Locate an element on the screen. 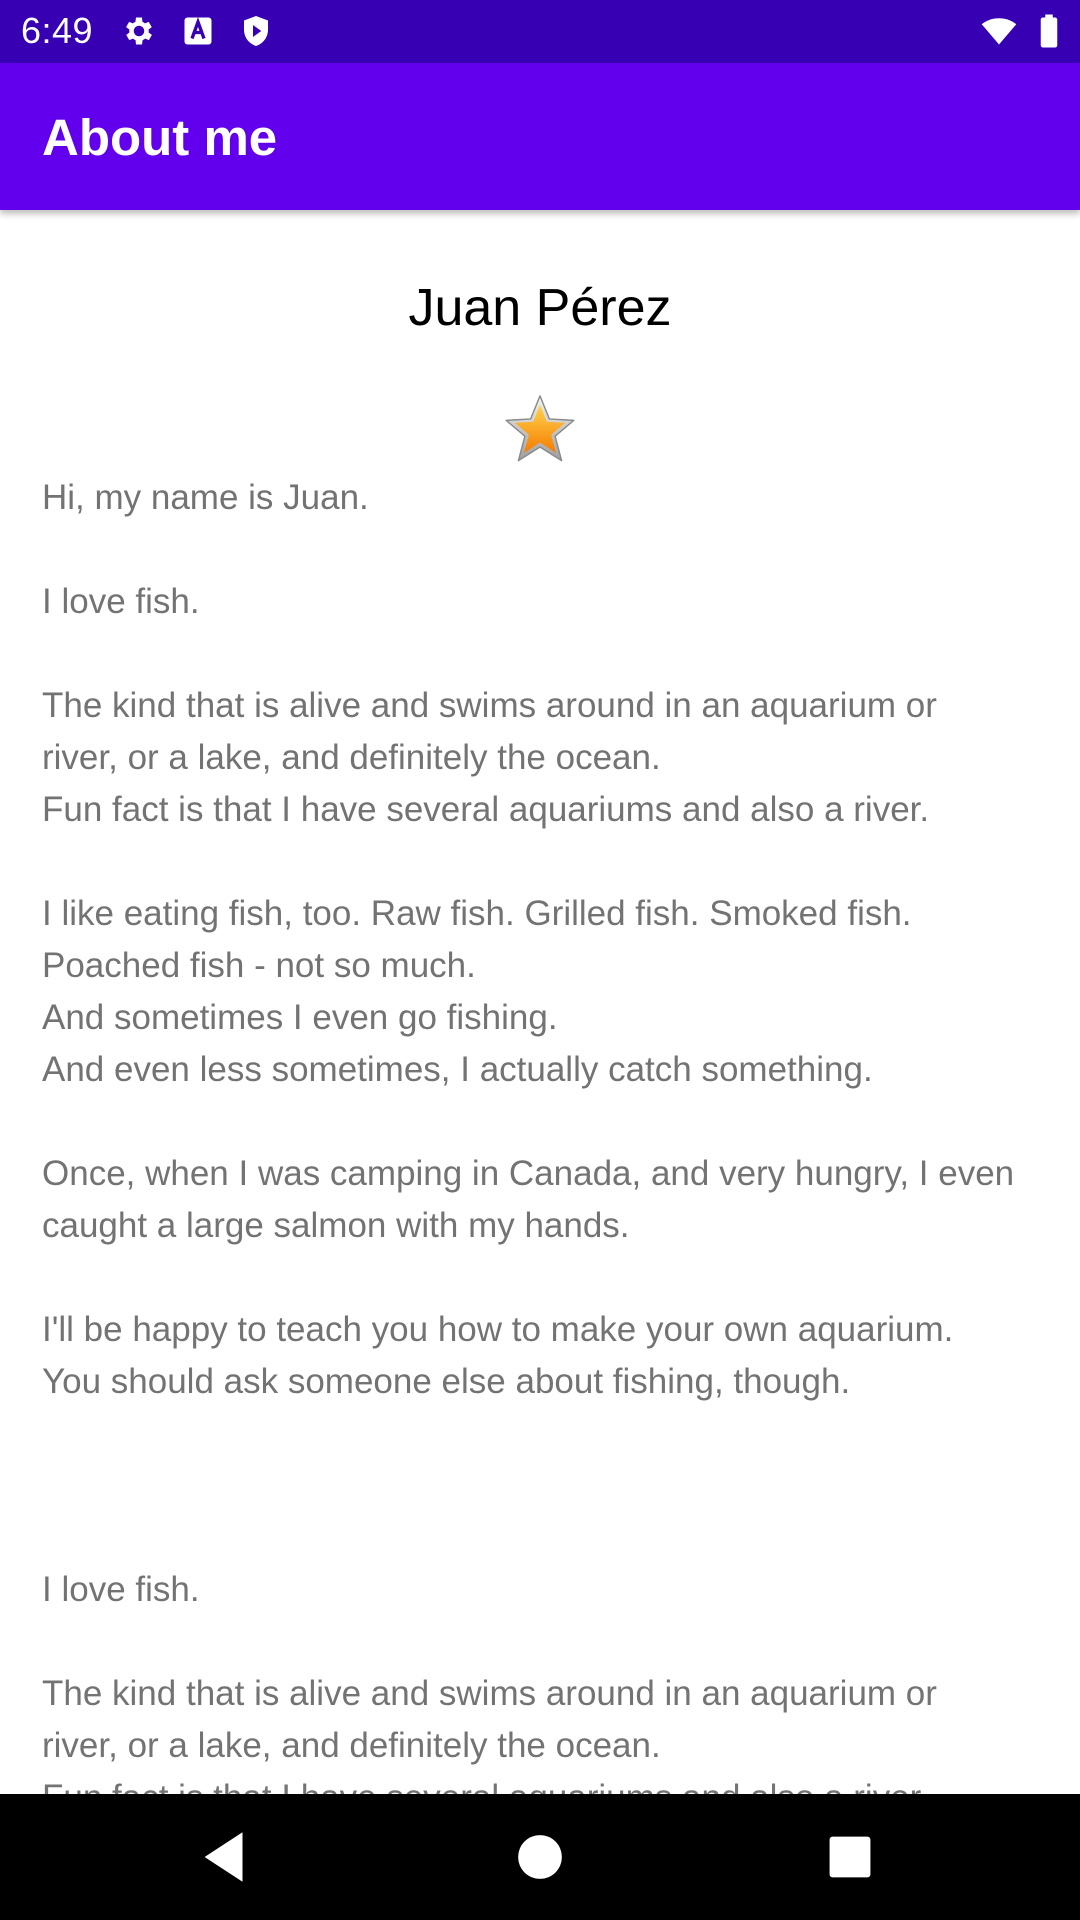  profile-name: Juan Pérez is located at coordinates (540, 308).